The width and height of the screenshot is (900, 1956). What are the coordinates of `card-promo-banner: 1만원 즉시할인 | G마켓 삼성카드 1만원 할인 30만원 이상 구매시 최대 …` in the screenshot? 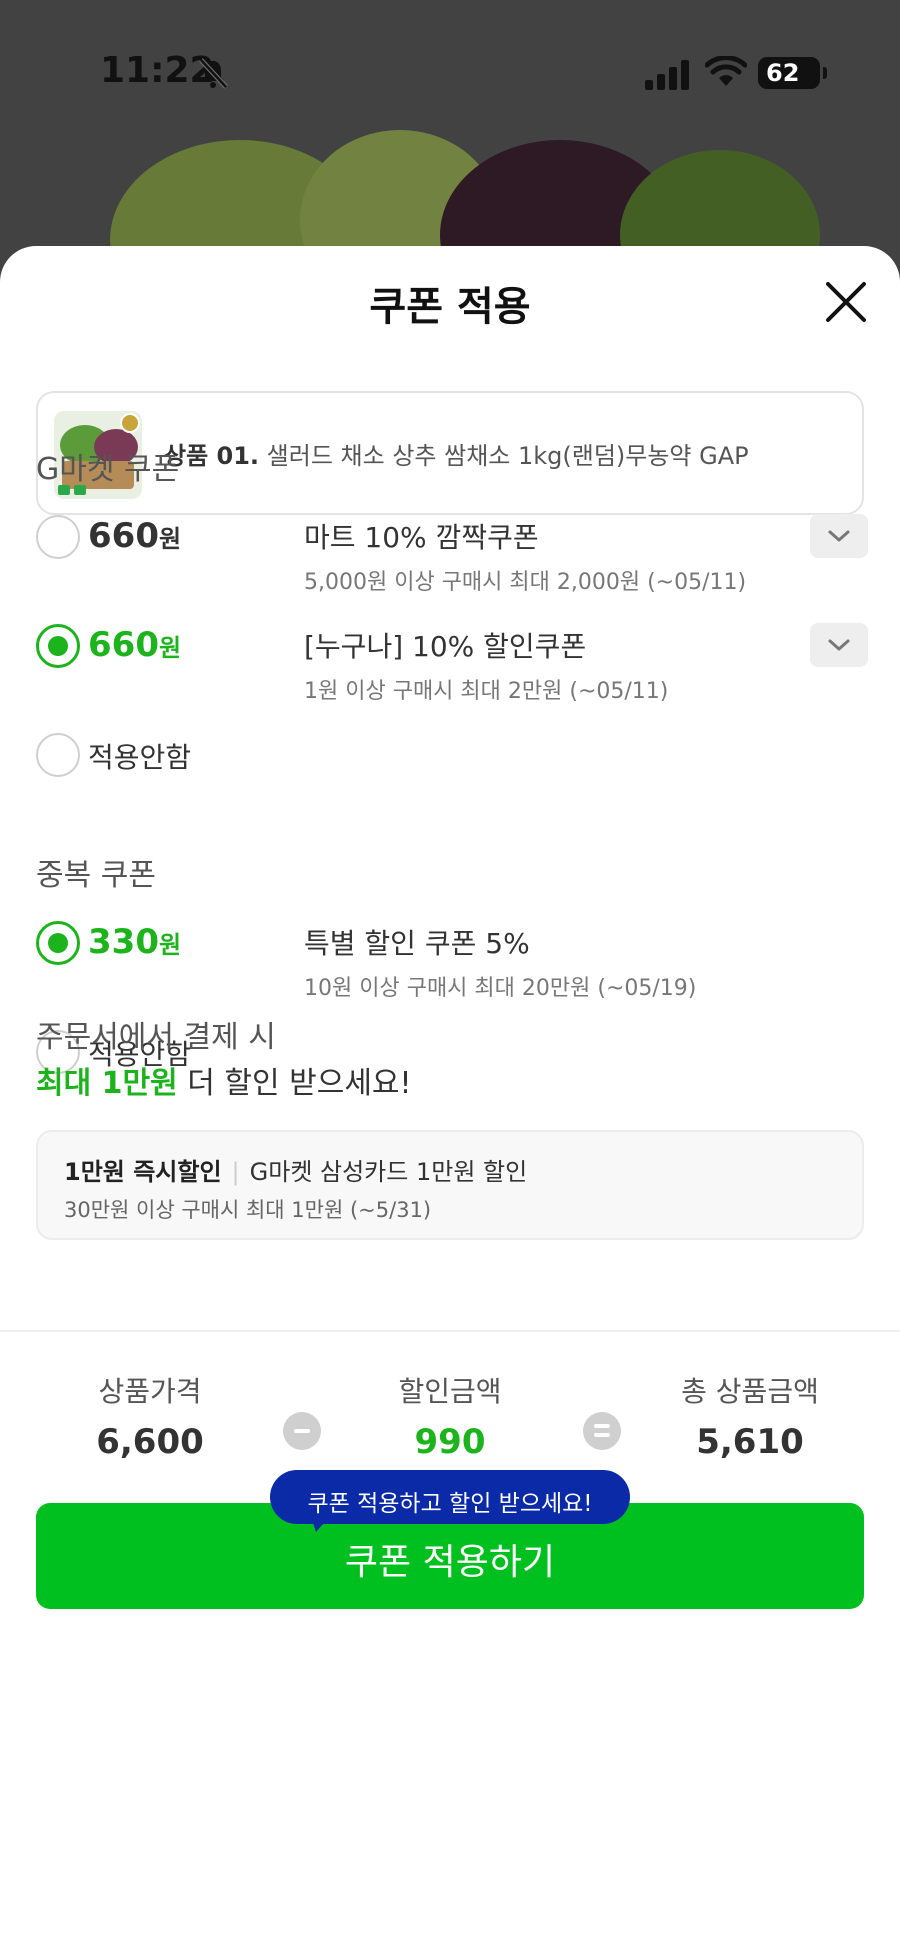 It's located at (450, 1185).